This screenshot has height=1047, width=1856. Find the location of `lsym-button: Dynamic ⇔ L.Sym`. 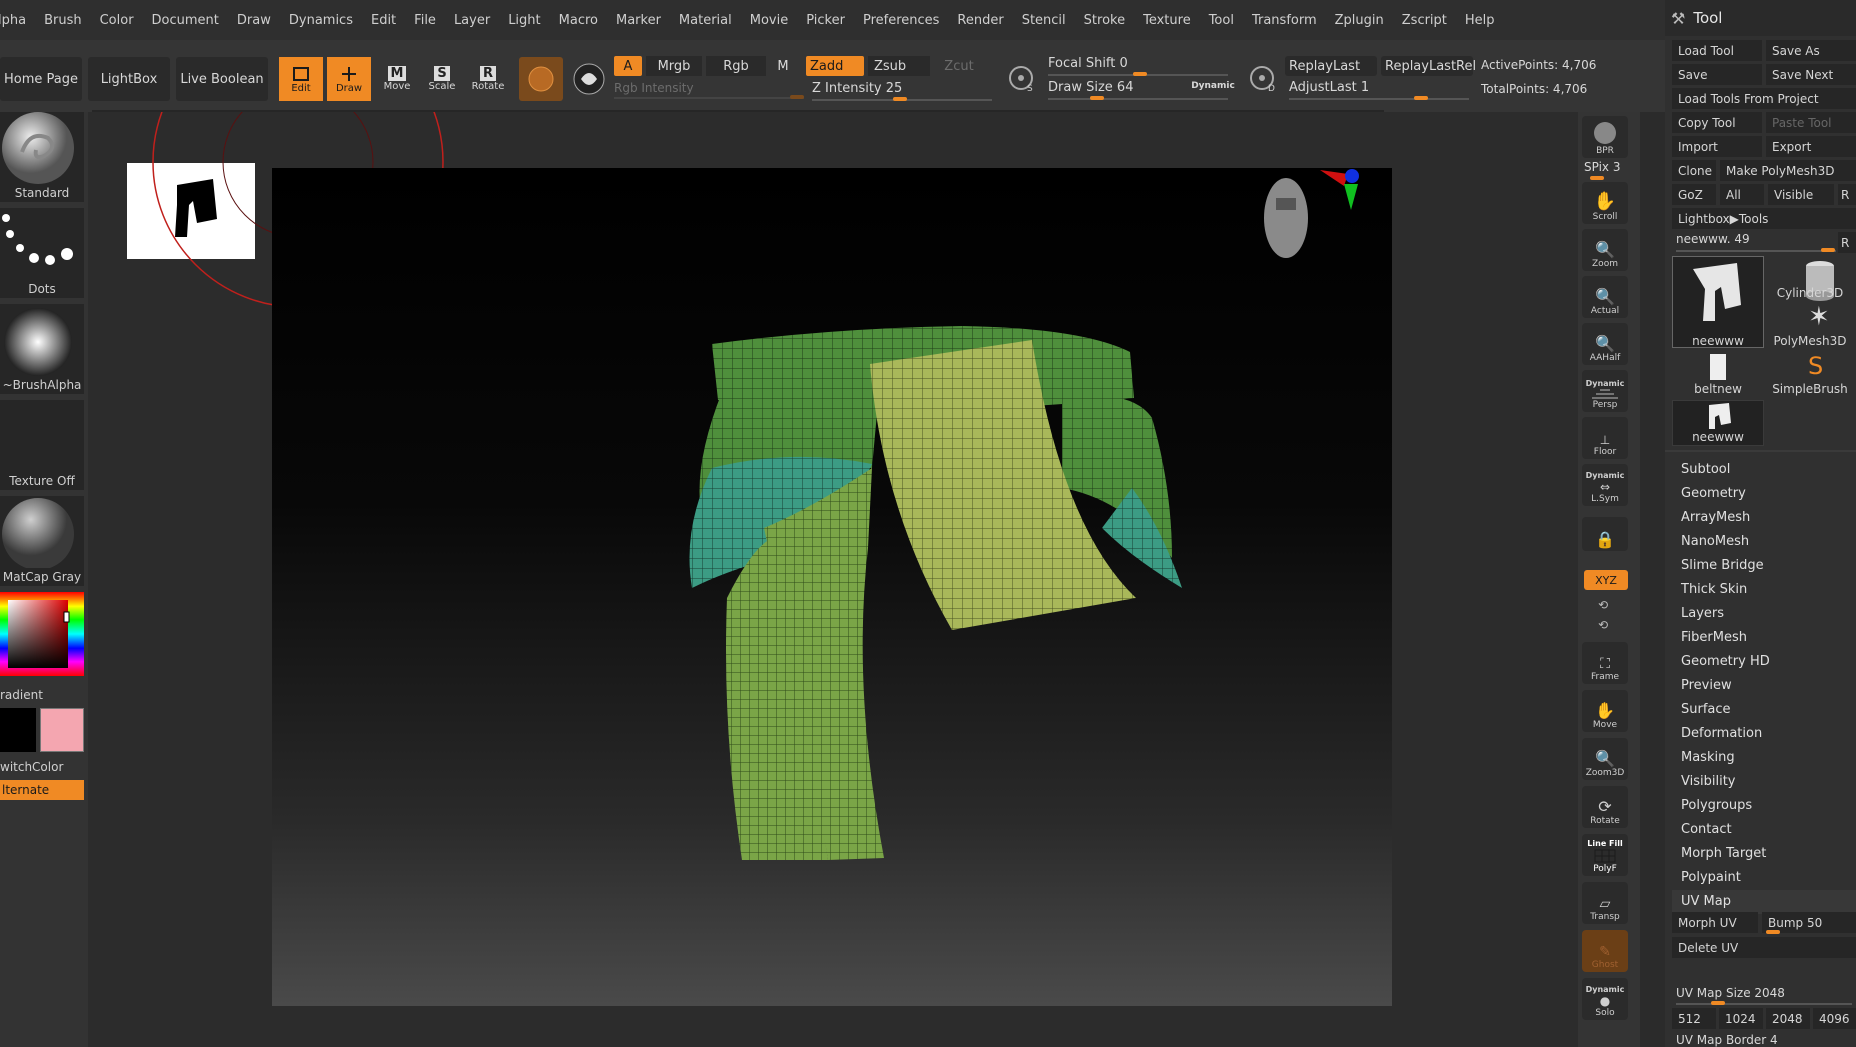

lsym-button: Dynamic ⇔ L.Sym is located at coordinates (1605, 485).